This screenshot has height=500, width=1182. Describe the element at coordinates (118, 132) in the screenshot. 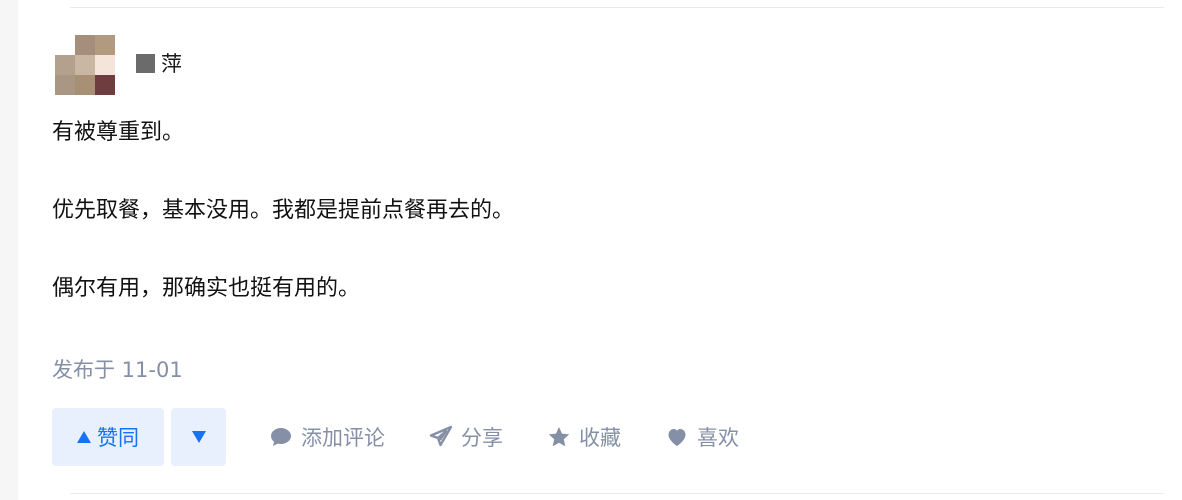

I see `paragraph: 有被尊重到。` at that location.